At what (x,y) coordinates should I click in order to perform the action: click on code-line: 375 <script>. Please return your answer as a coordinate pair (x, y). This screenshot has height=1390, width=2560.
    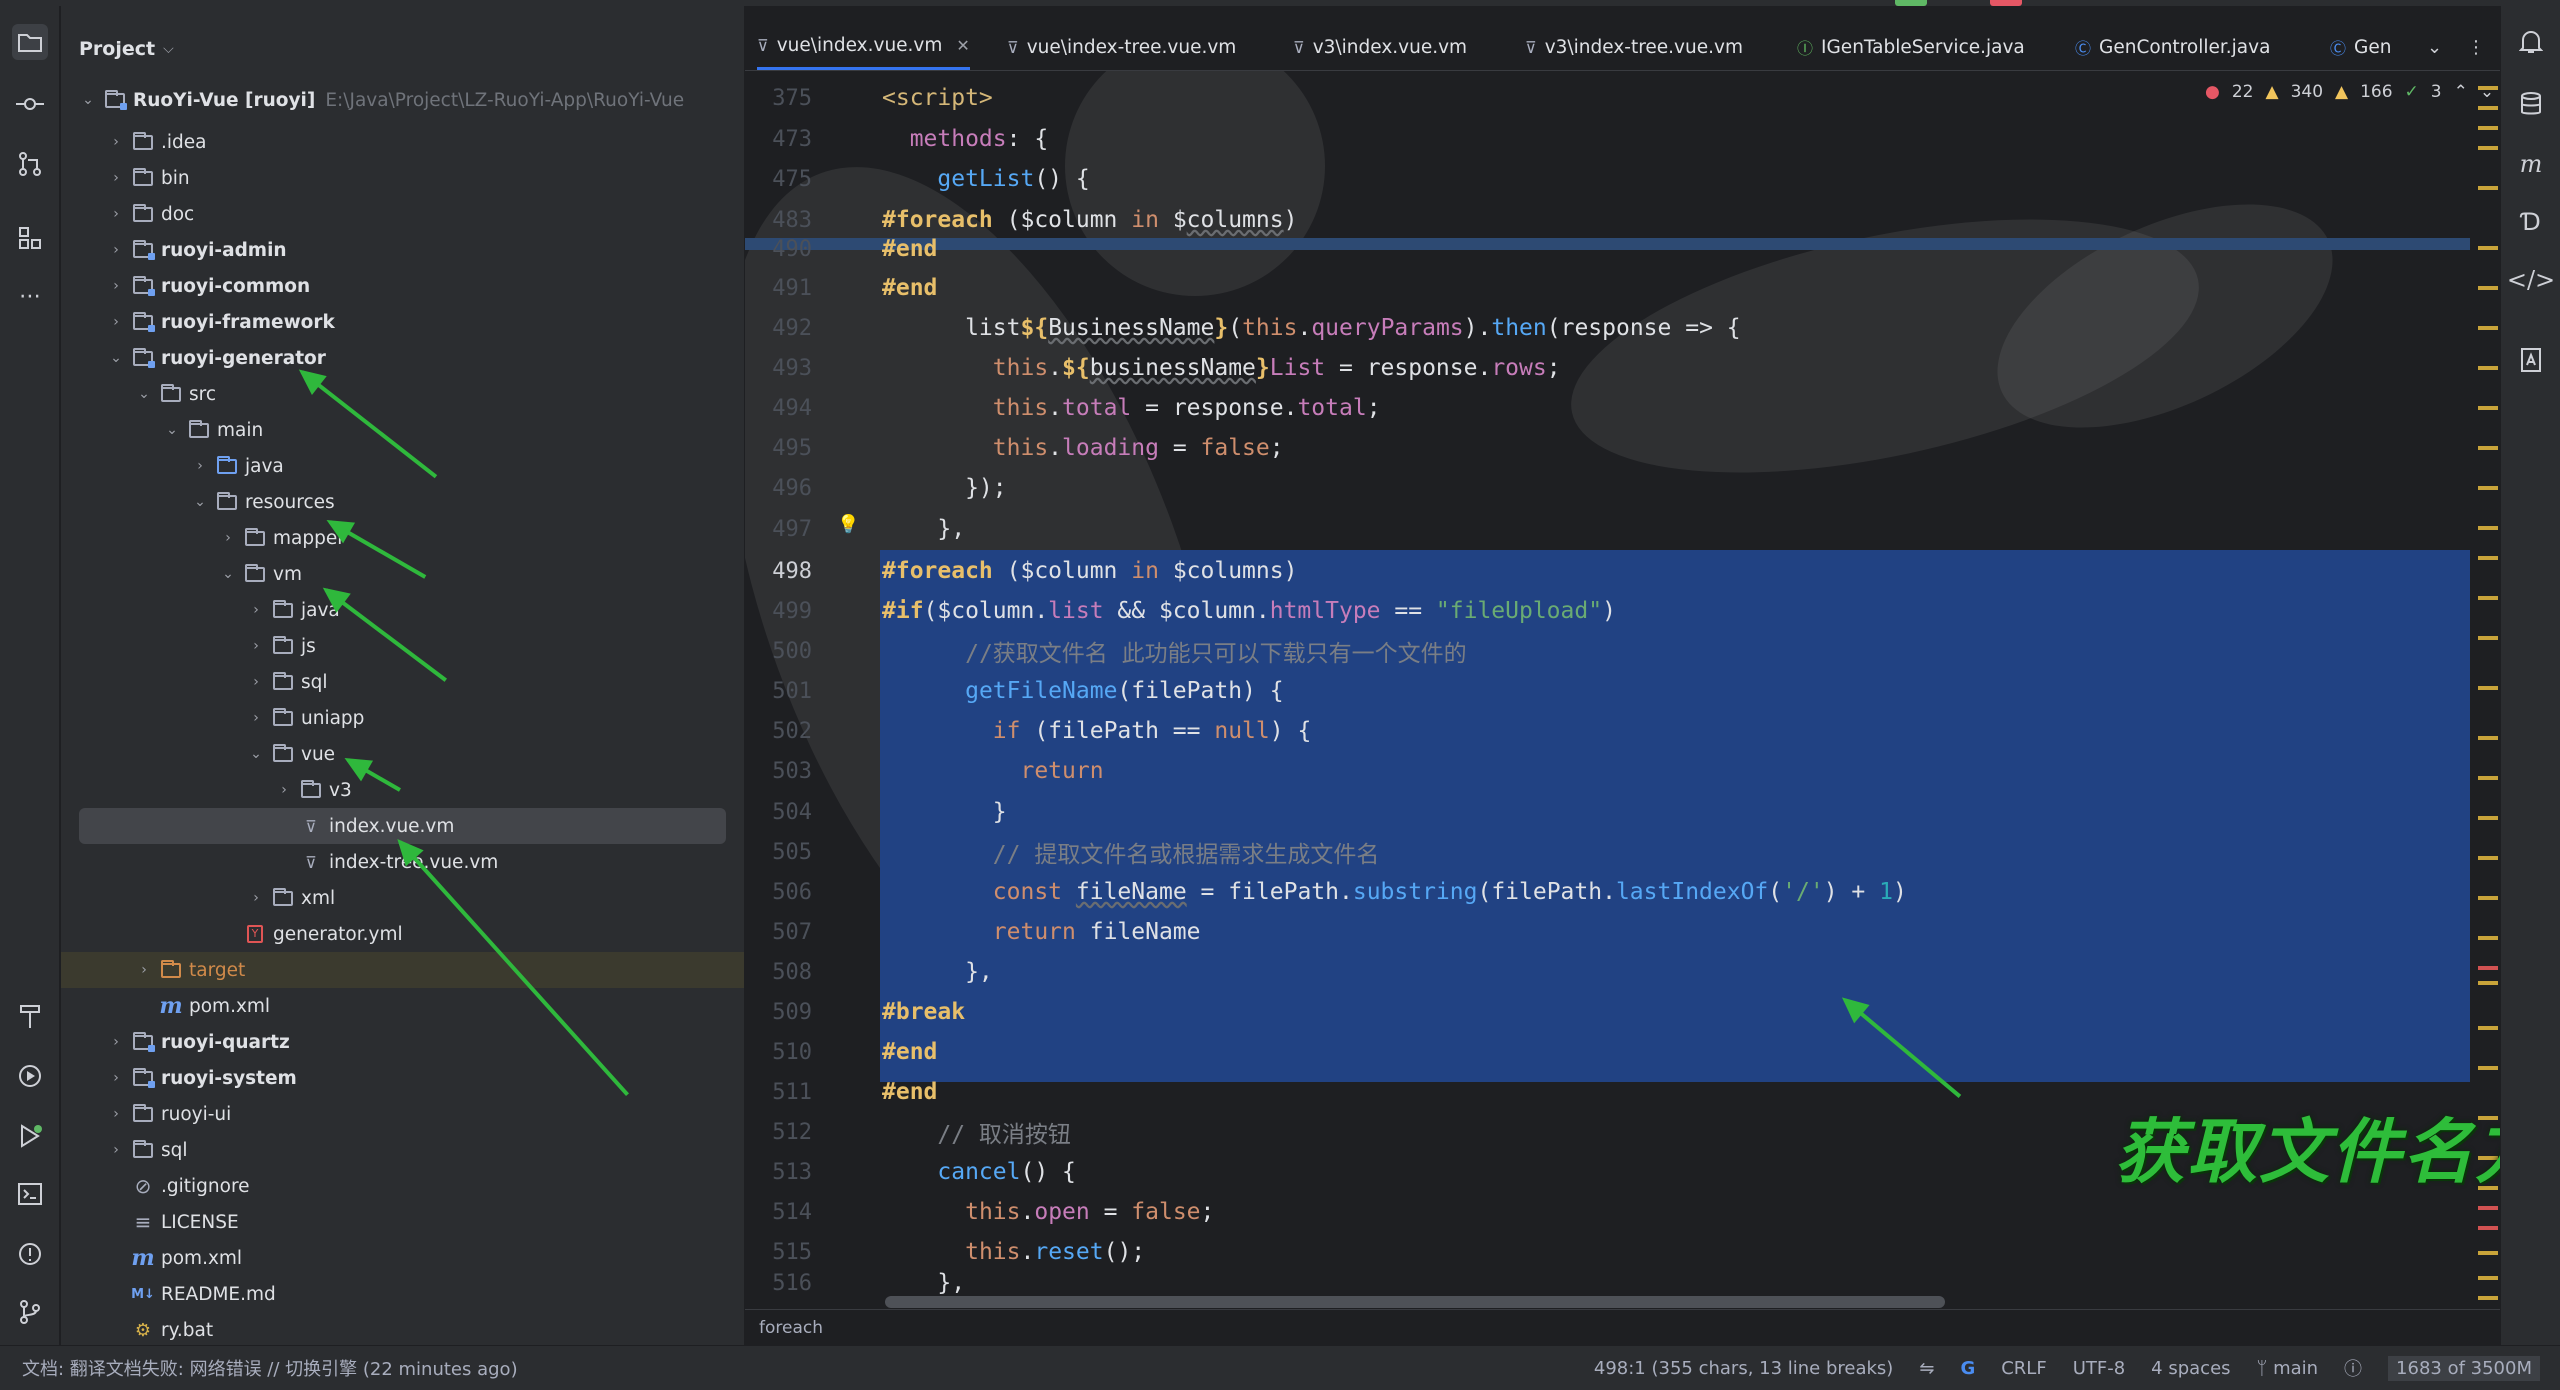
    Looking at the image, I should click on (1607, 98).